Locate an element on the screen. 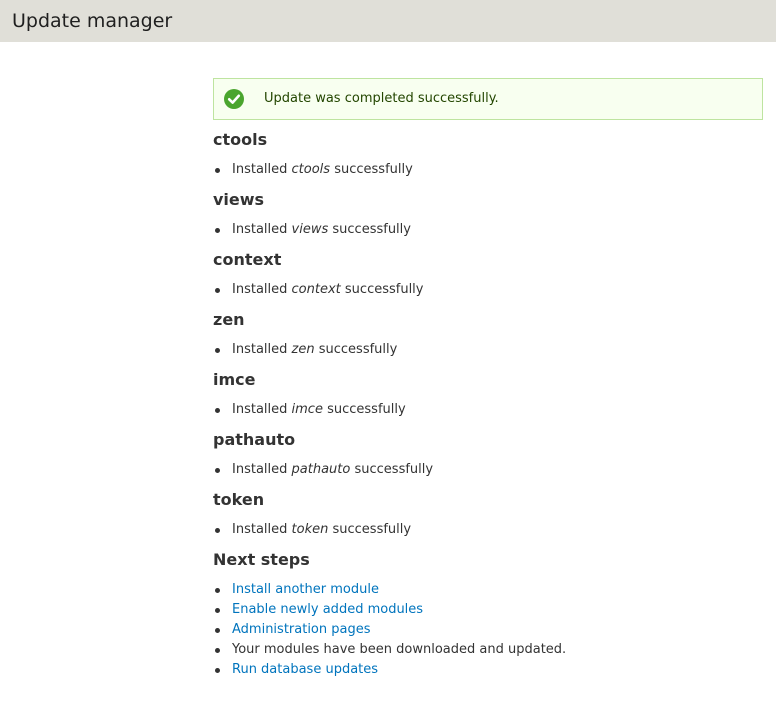 Image resolution: width=776 pixels, height=702 pixels. module-result-item: Installed ctools successfully is located at coordinates (488, 170).